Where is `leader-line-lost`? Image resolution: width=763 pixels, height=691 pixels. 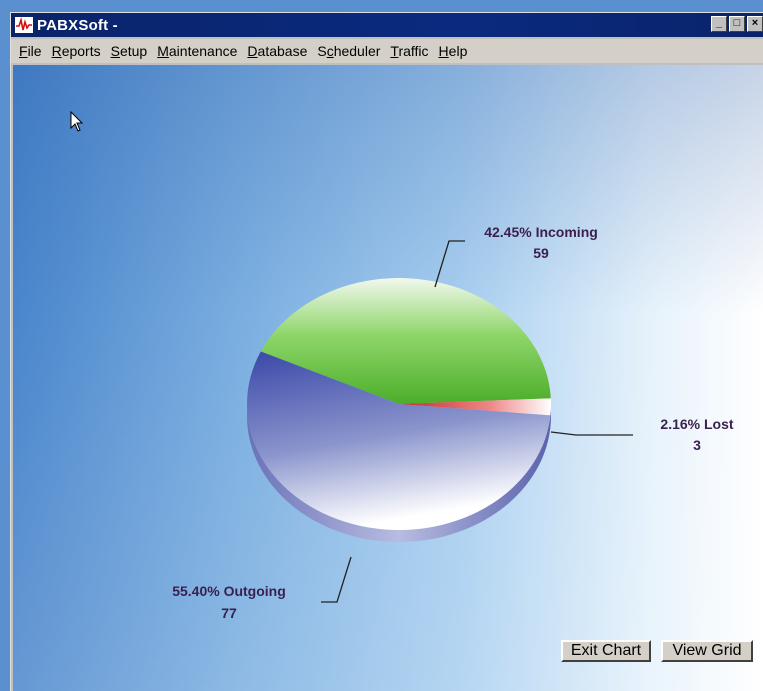
leader-line-lost is located at coordinates (591, 433).